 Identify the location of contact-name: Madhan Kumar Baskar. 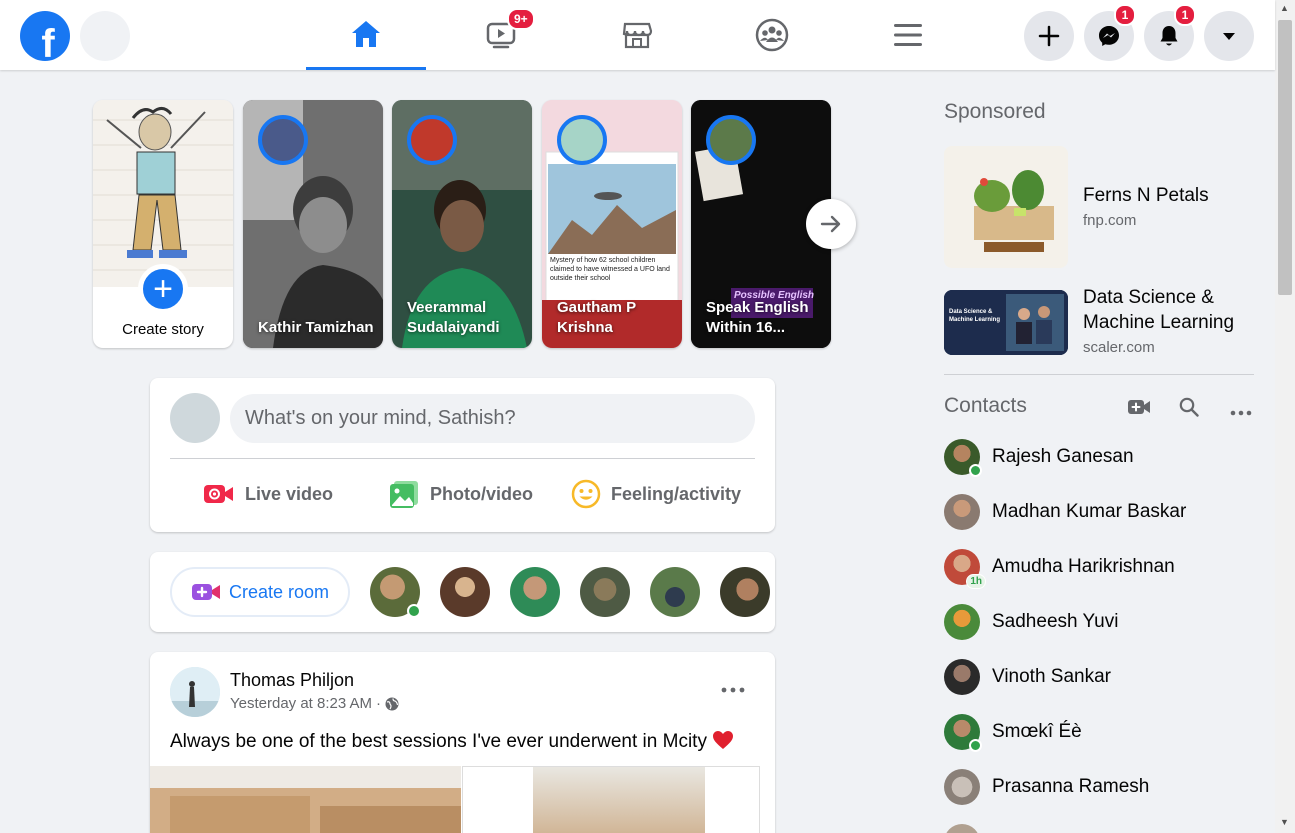
(1089, 511).